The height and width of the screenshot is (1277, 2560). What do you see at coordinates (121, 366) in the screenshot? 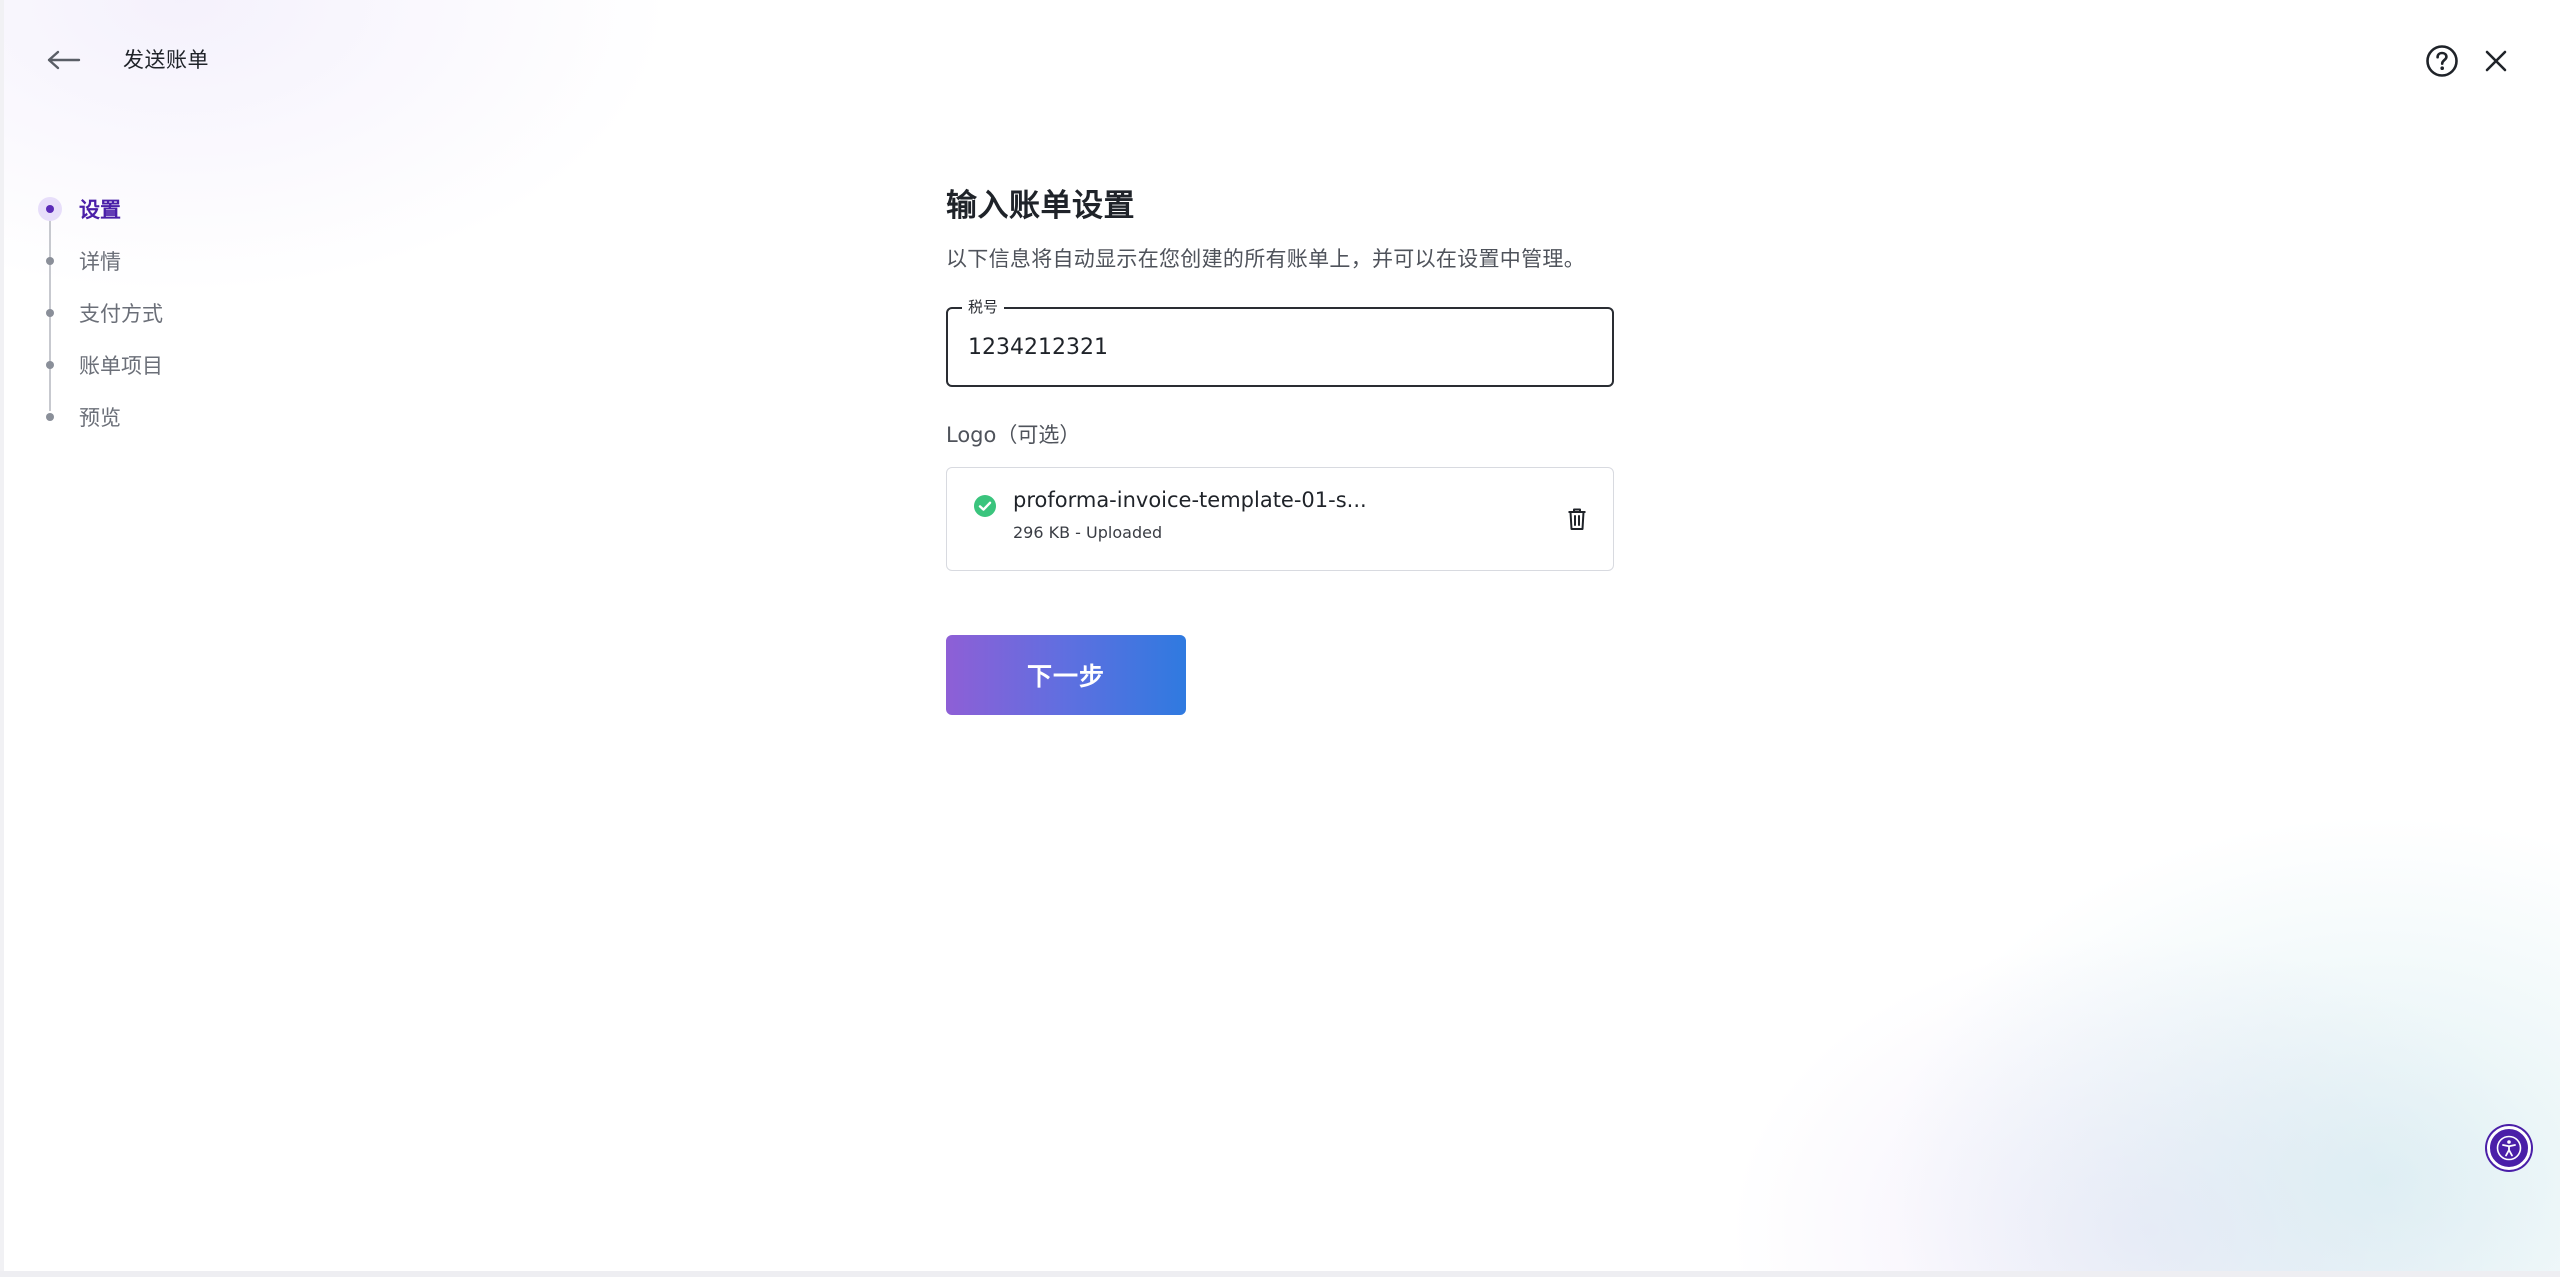
I see `step-label: 账单项目` at bounding box center [121, 366].